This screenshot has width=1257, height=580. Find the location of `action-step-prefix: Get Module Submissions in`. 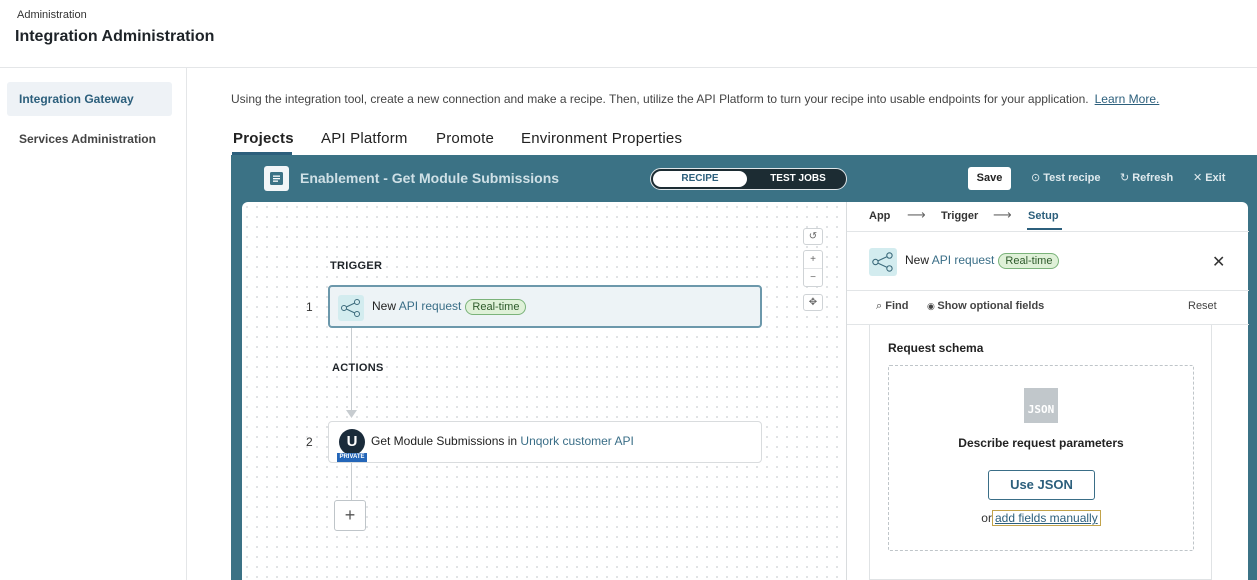

action-step-prefix: Get Module Submissions in is located at coordinates (444, 441).